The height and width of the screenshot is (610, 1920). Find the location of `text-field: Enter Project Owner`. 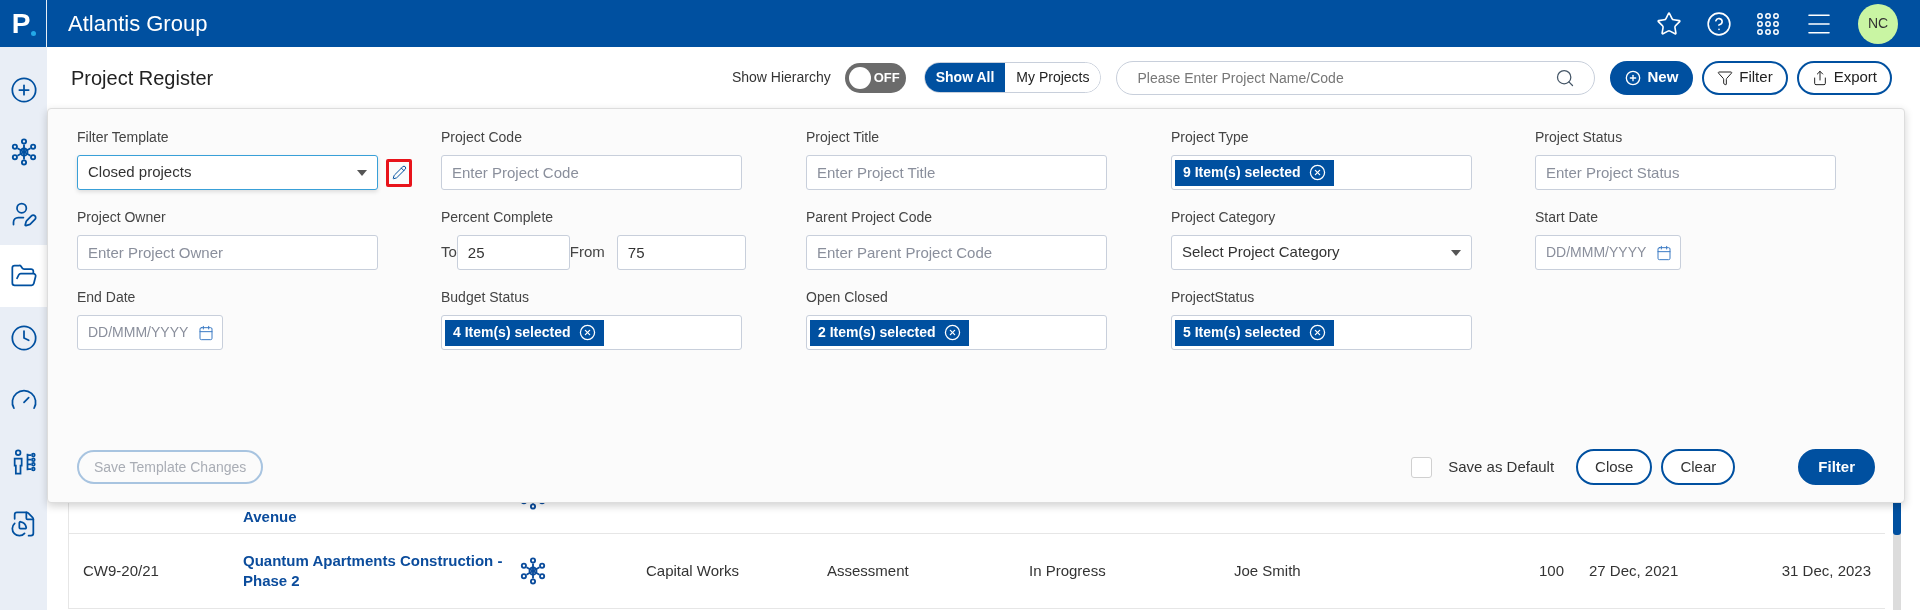

text-field: Enter Project Owner is located at coordinates (227, 252).